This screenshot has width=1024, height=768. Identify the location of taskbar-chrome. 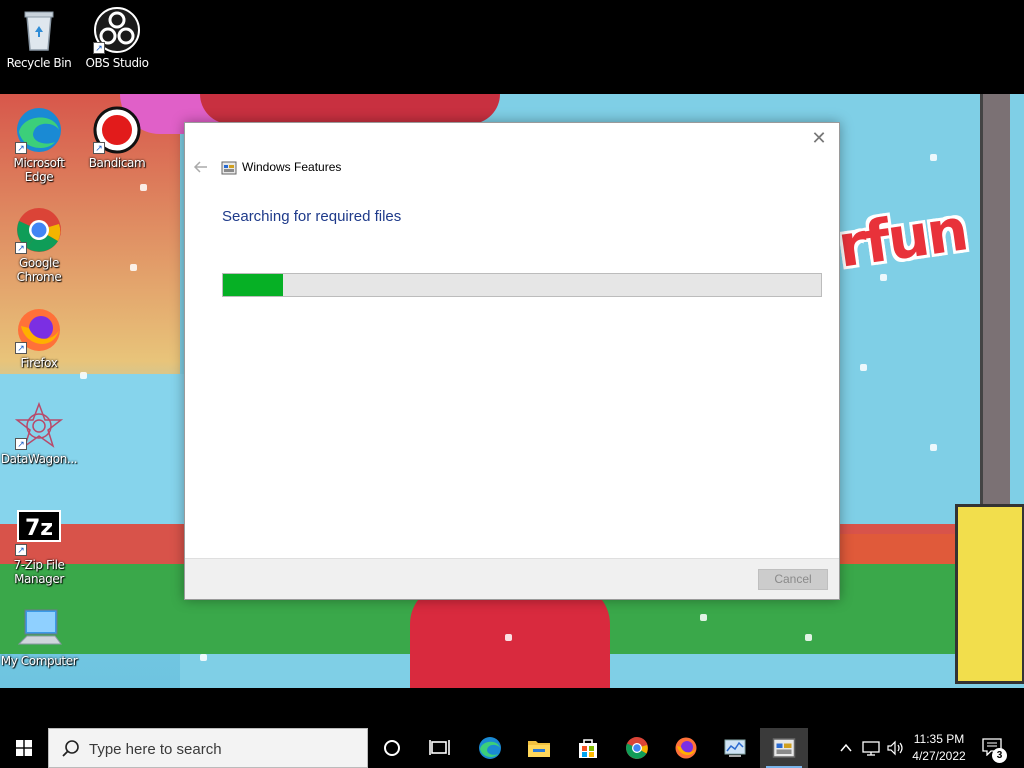
(637, 748).